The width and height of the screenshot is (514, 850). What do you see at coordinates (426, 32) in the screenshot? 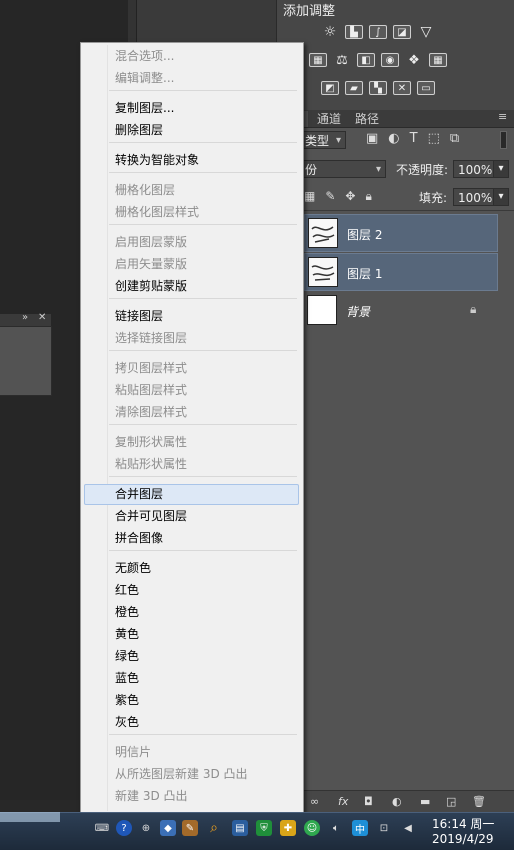
I see `vibrance-icon: ▽` at bounding box center [426, 32].